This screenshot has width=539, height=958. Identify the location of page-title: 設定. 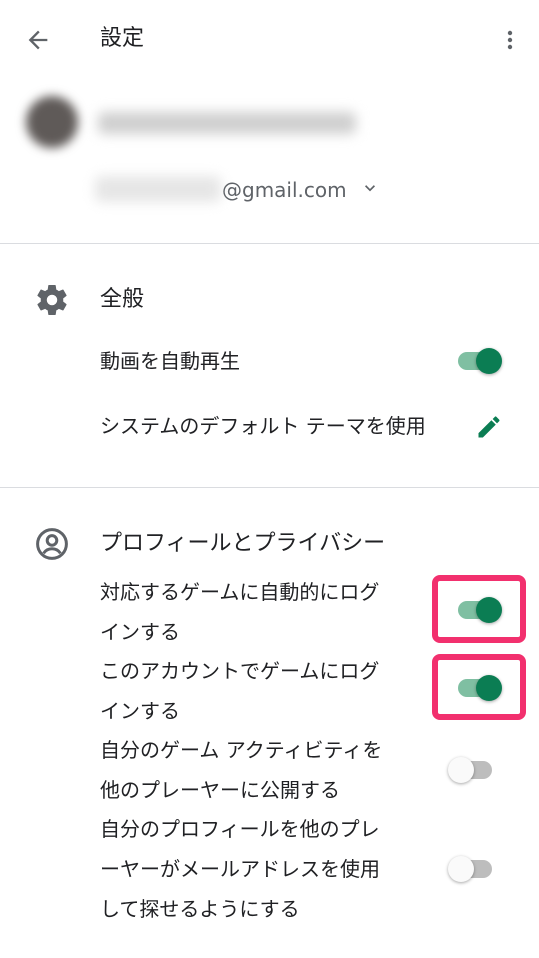
(122, 38).